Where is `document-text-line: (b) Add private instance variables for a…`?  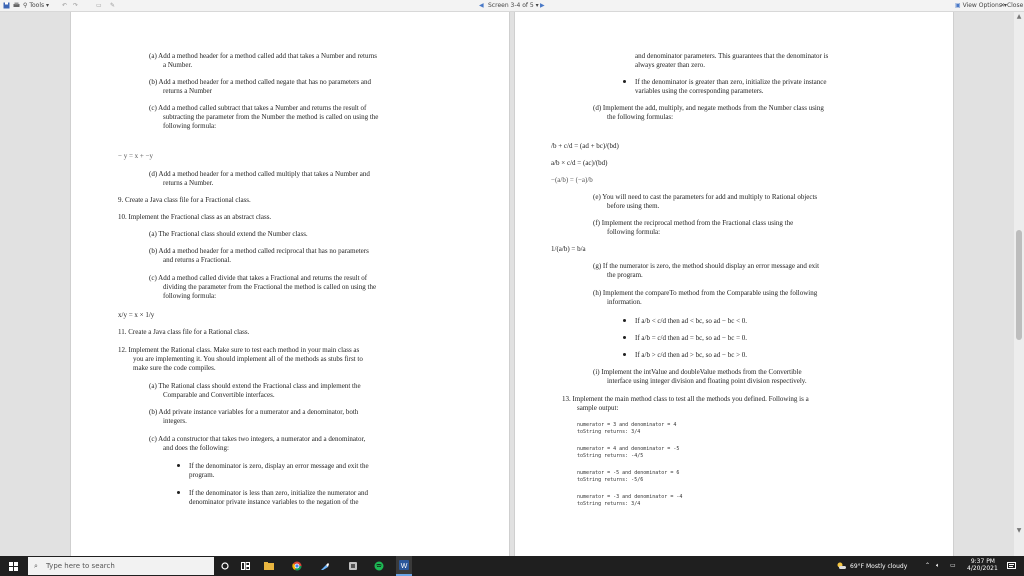
document-text-line: (b) Add private instance variables for a… is located at coordinates (254, 412).